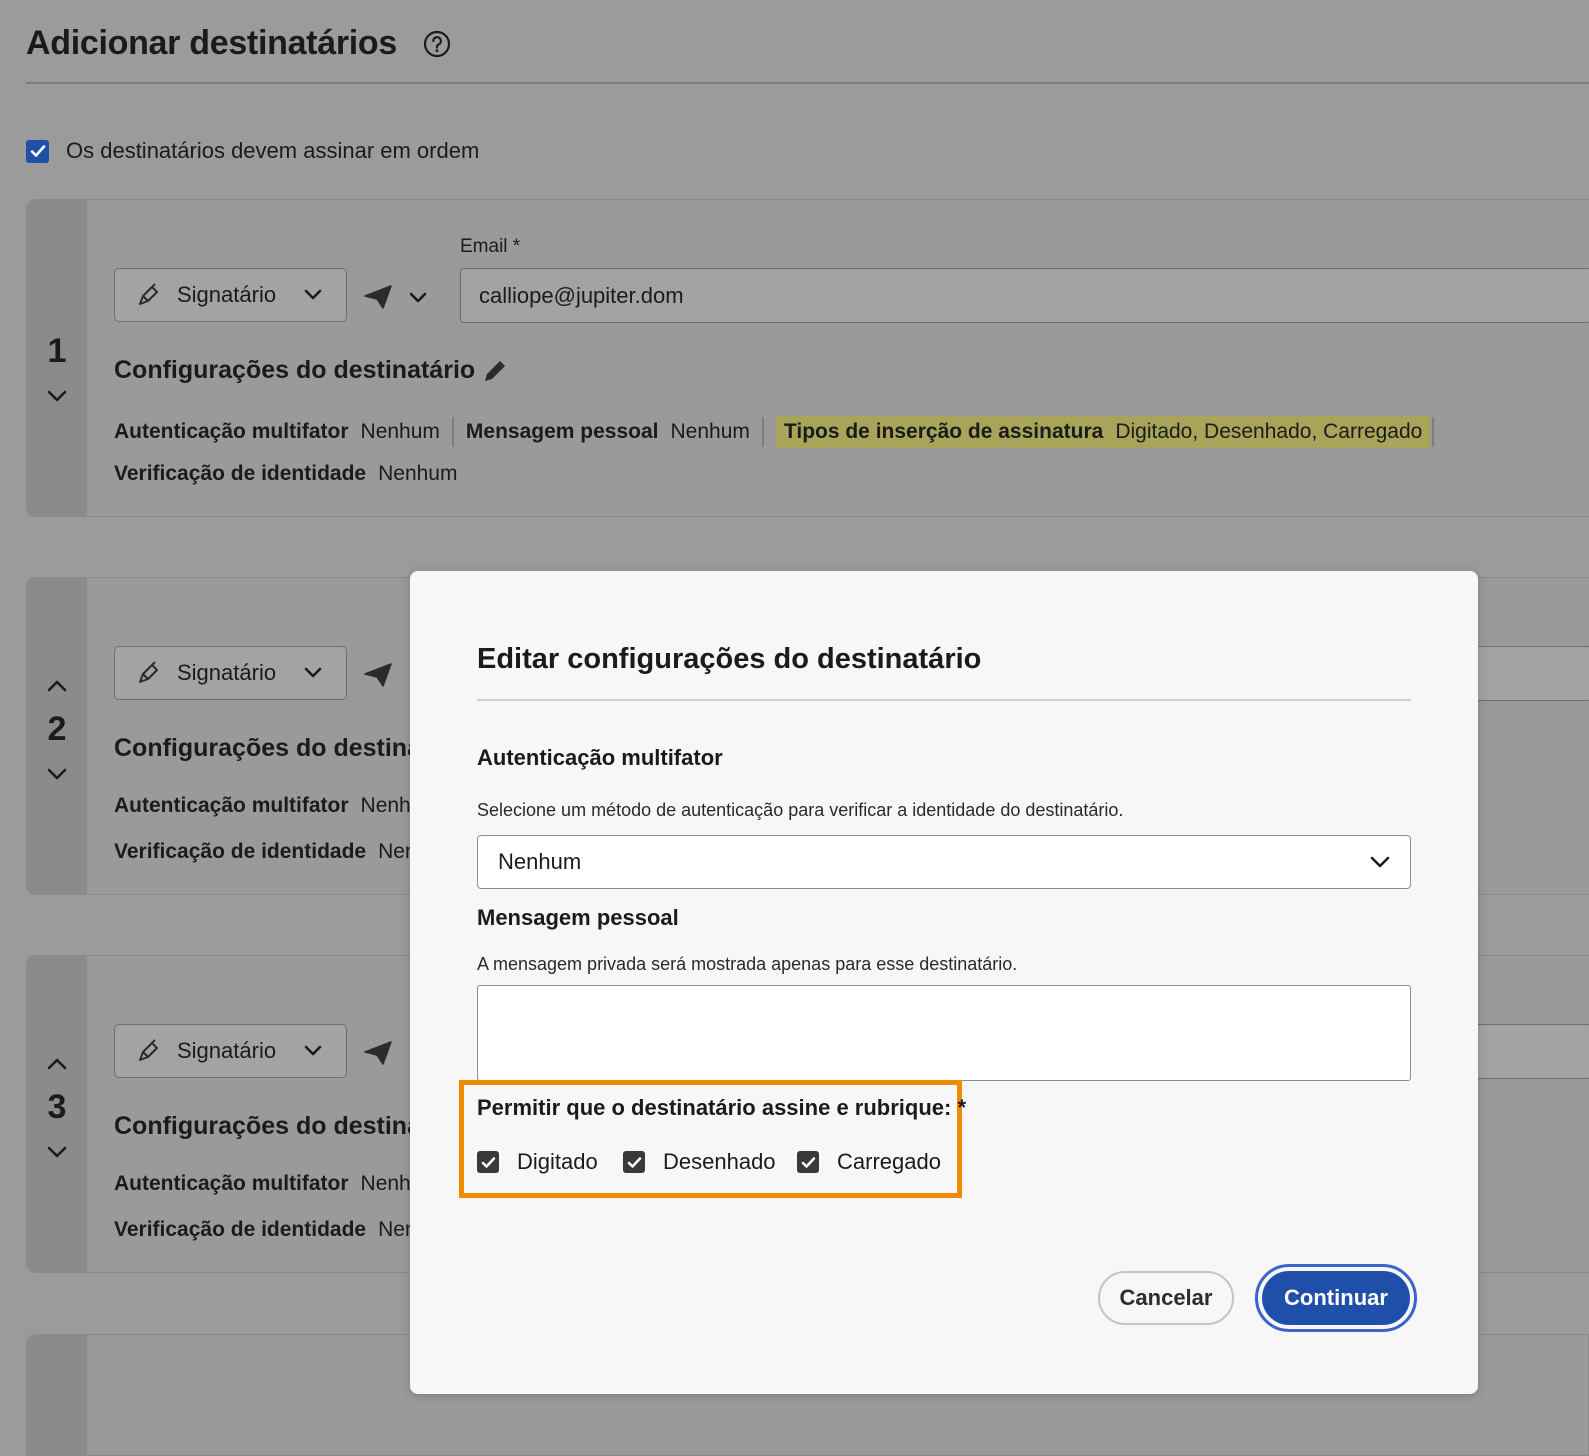 This screenshot has width=1589, height=1456. Describe the element at coordinates (600, 757) in the screenshot. I see `mfa-heading: Autenticação multifator` at that location.